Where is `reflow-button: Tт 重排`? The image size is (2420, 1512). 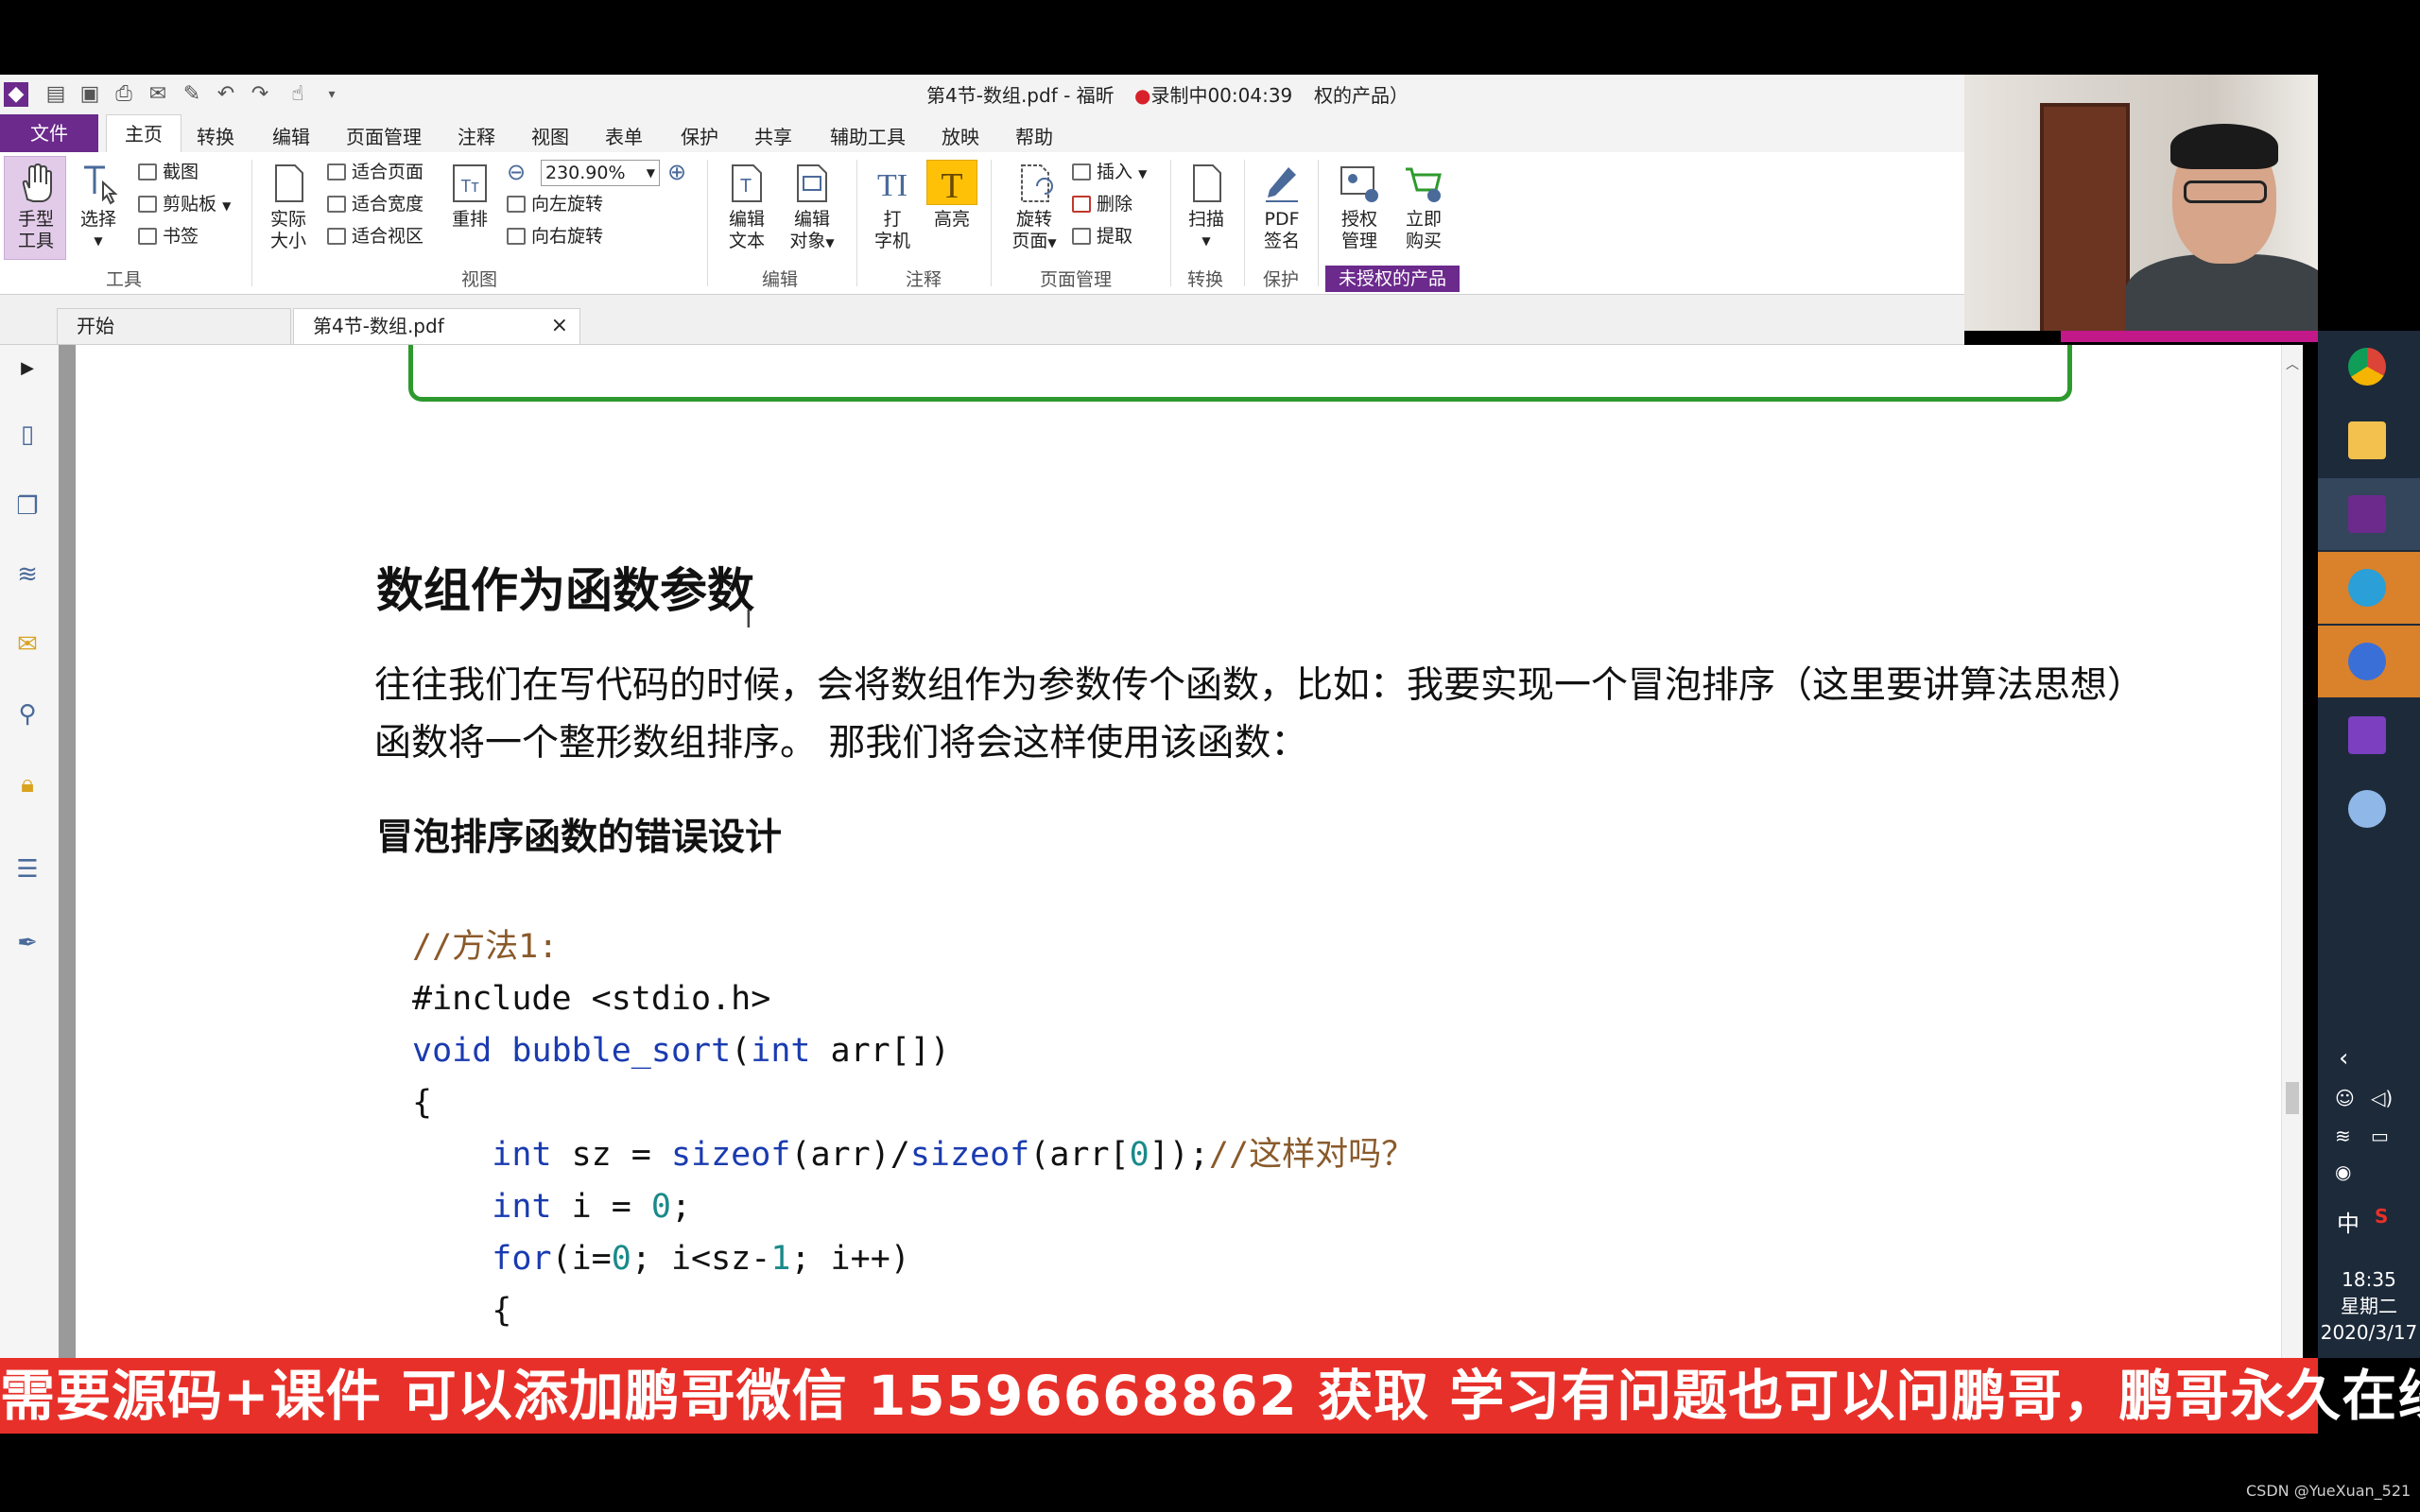 reflow-button: Tт 重排 is located at coordinates (469, 196).